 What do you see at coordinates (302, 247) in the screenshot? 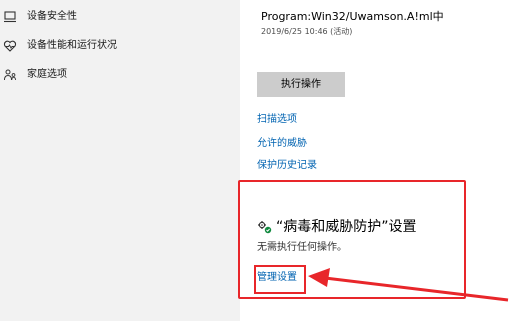
I see `settings-section-description: 无需执行任何操作。` at bounding box center [302, 247].